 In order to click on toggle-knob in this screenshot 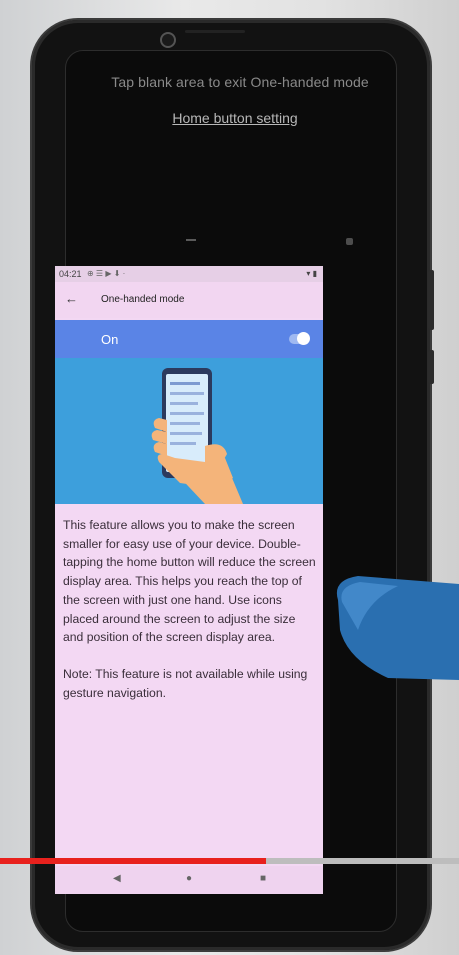, I will do `click(303, 338)`.